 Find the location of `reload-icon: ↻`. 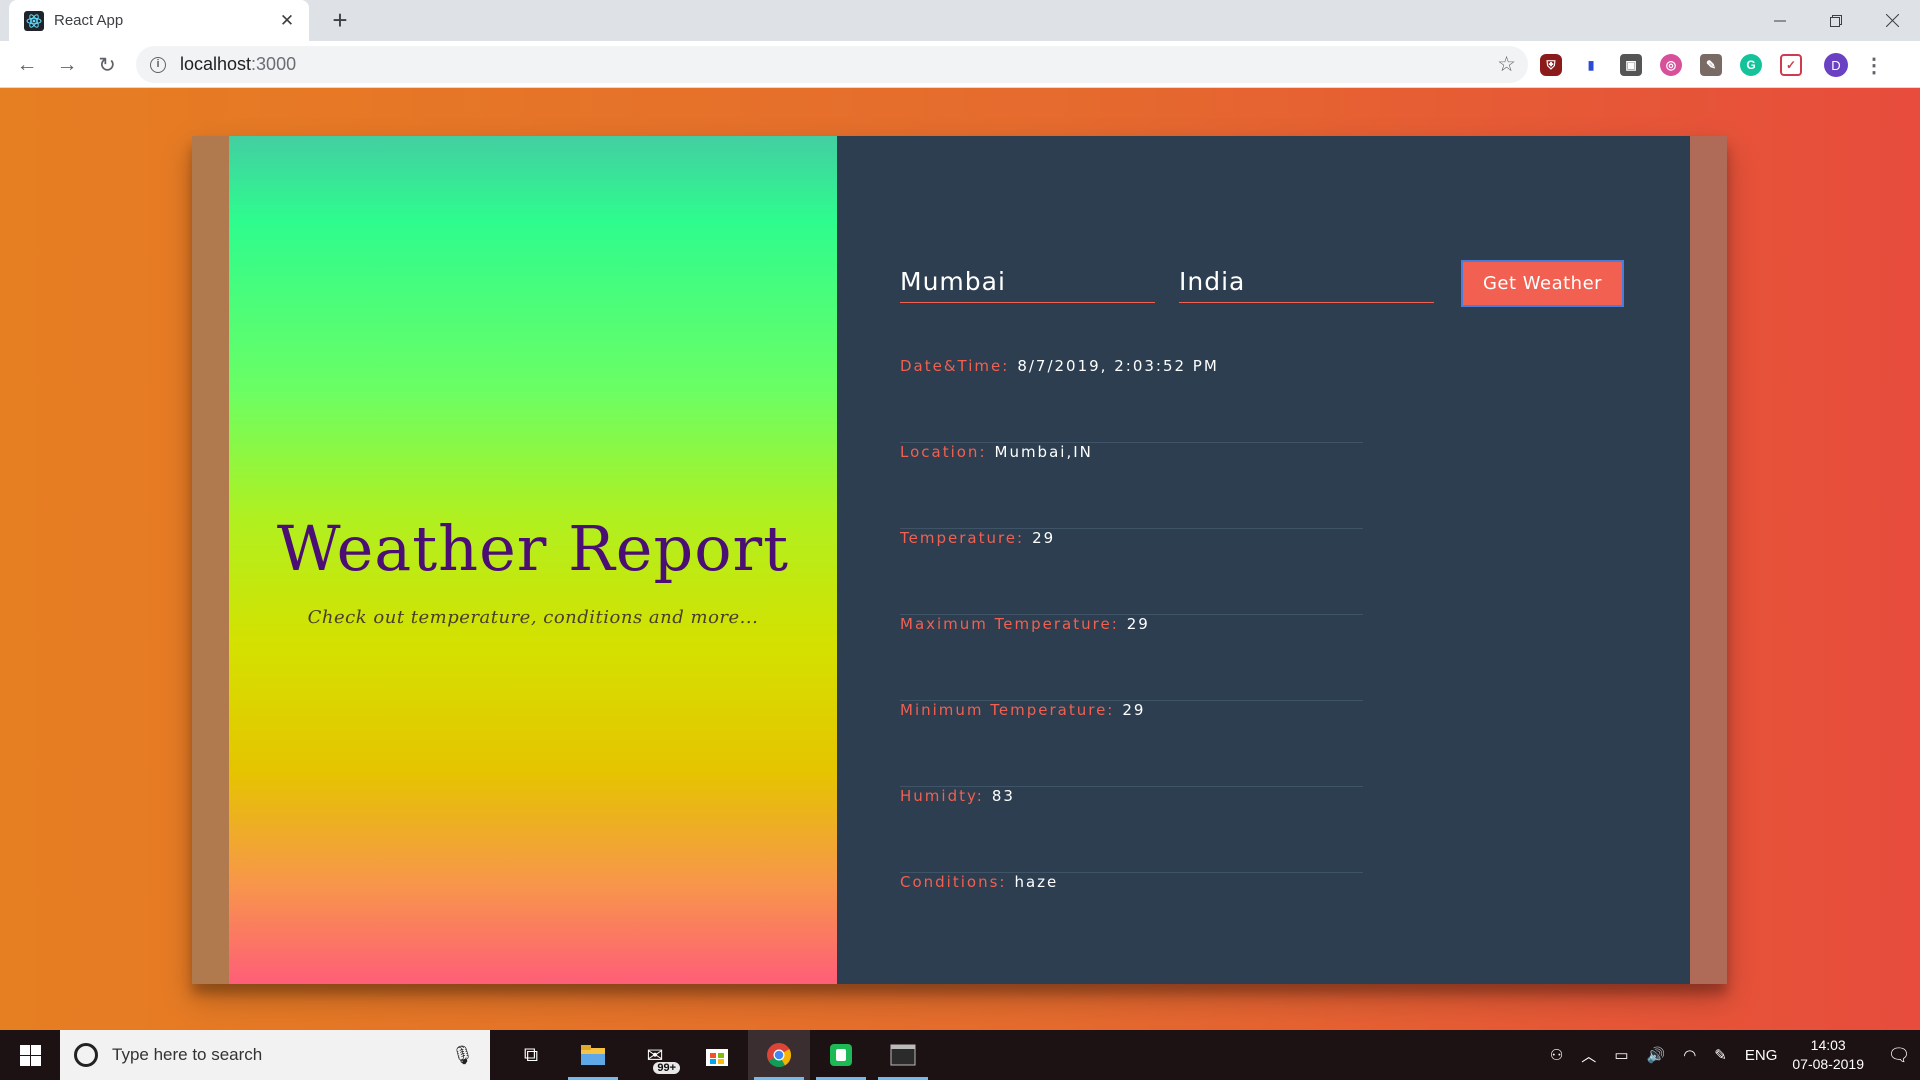

reload-icon: ↻ is located at coordinates (107, 65).